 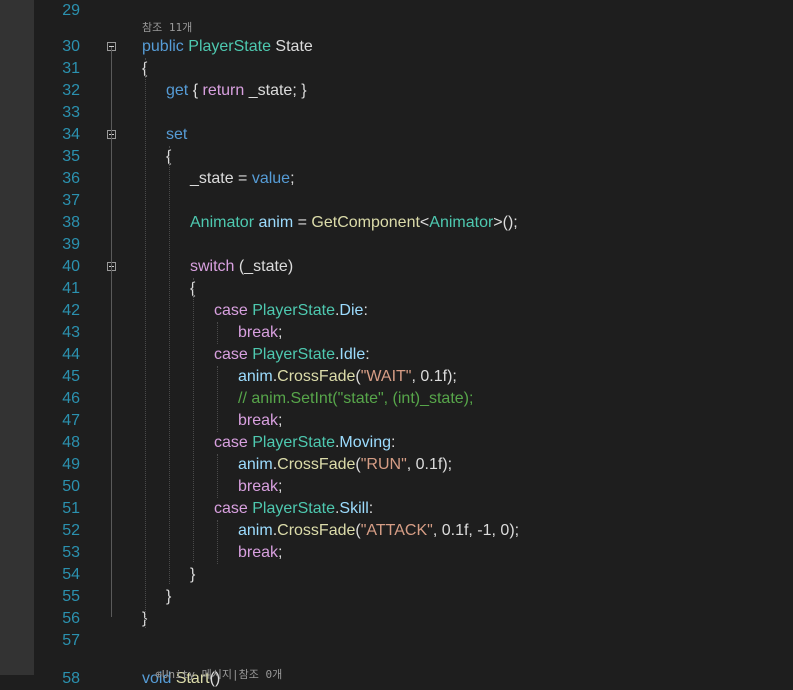 I want to click on code-line: 45 anim.CrossFade("WAIT", 0.1f);, so click(x=413, y=377).